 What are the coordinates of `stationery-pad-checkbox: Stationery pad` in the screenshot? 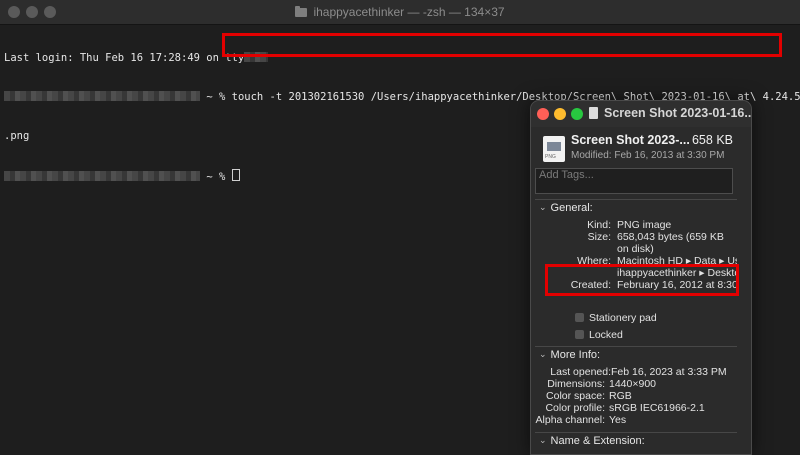 It's located at (616, 318).